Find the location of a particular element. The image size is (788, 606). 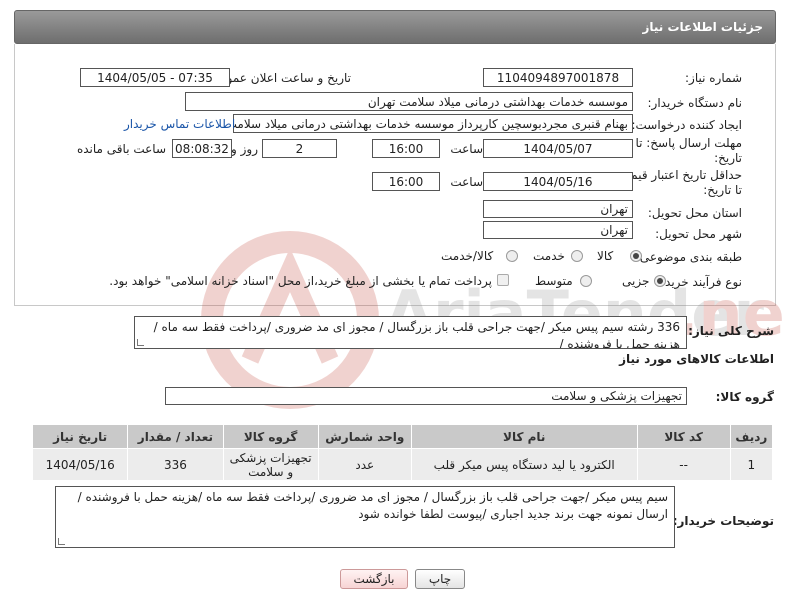

reply-deadline-label-2: تاریخ: is located at coordinates (728, 158).